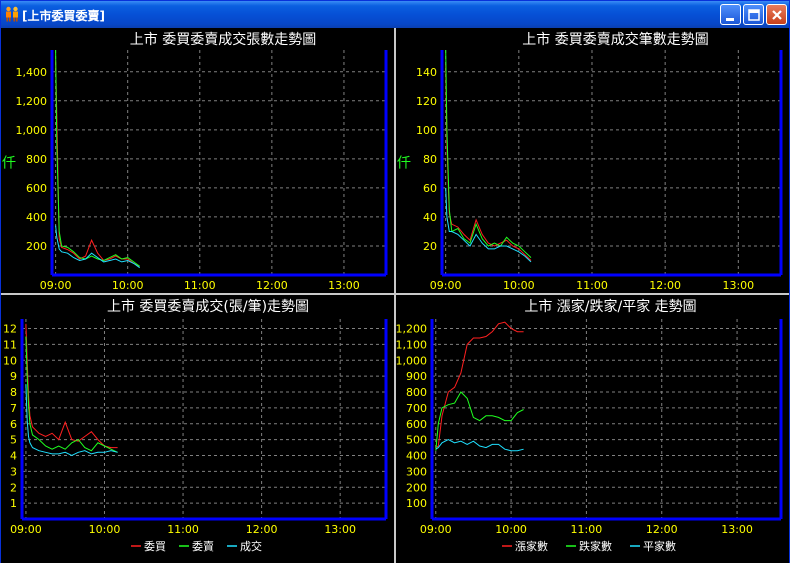  Describe the element at coordinates (13, 376) in the screenshot. I see `y-tick-label: 9` at that location.